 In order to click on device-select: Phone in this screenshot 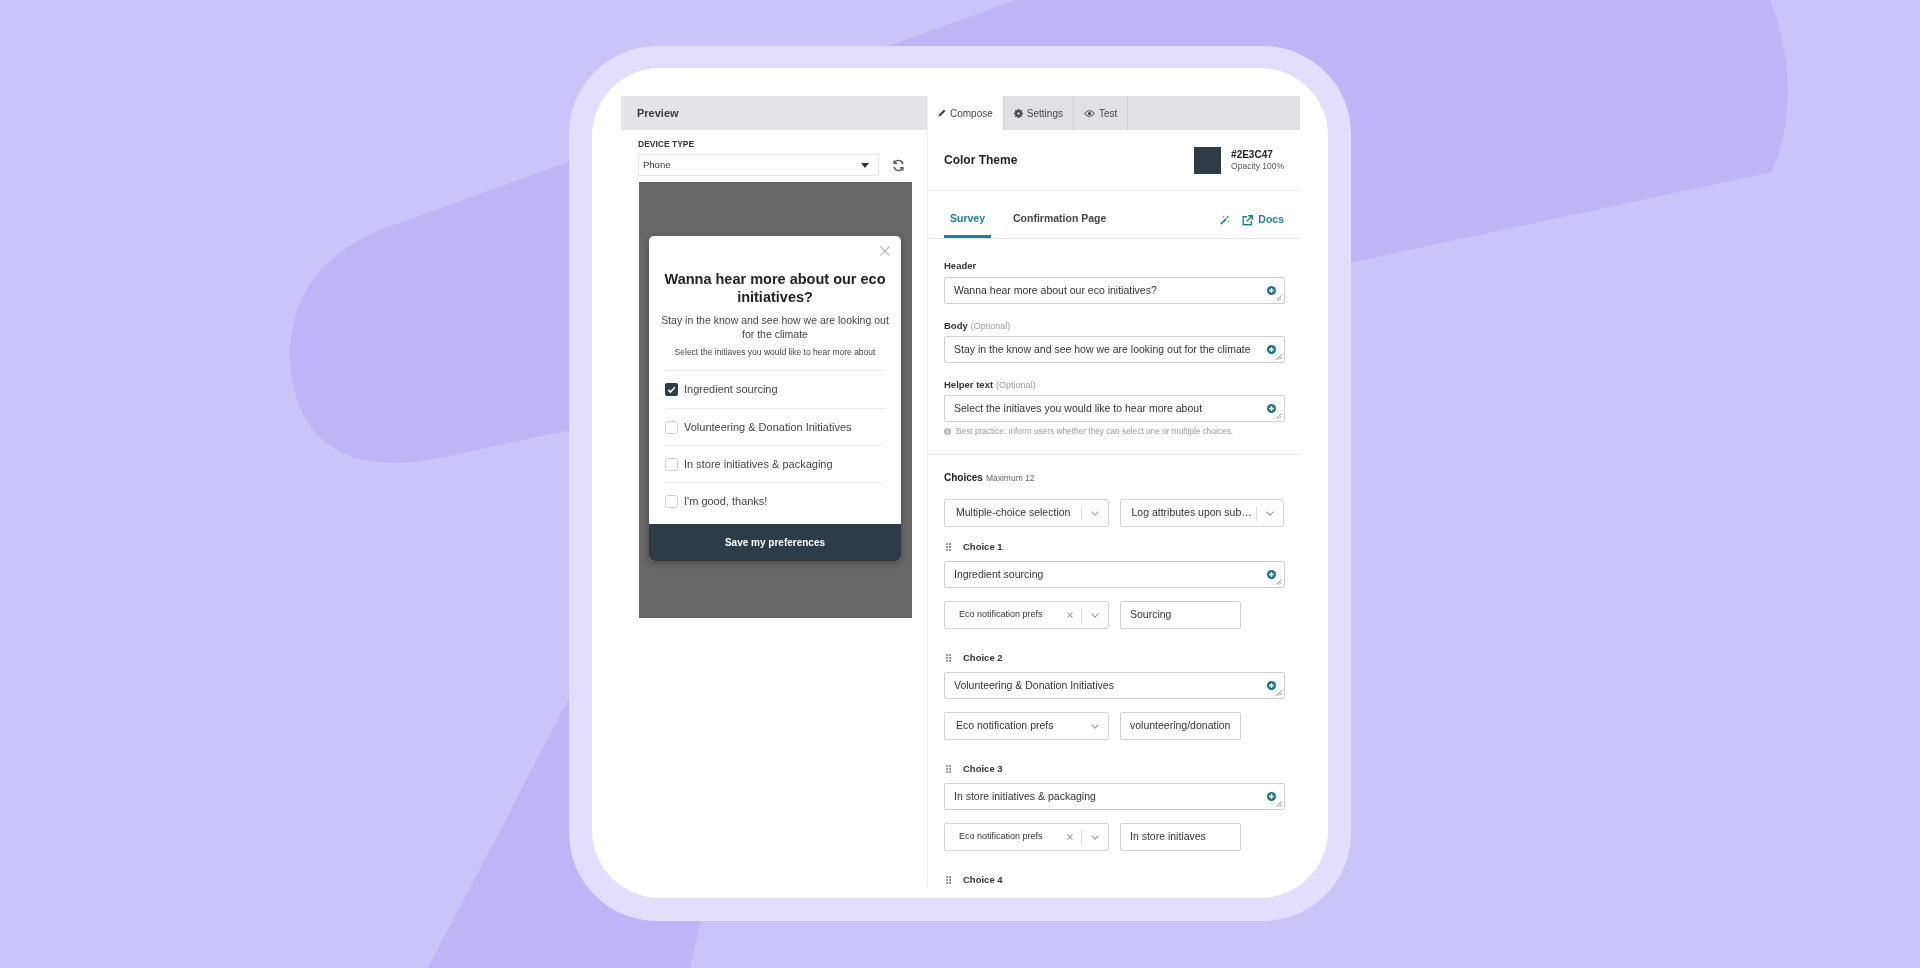, I will do `click(758, 165)`.